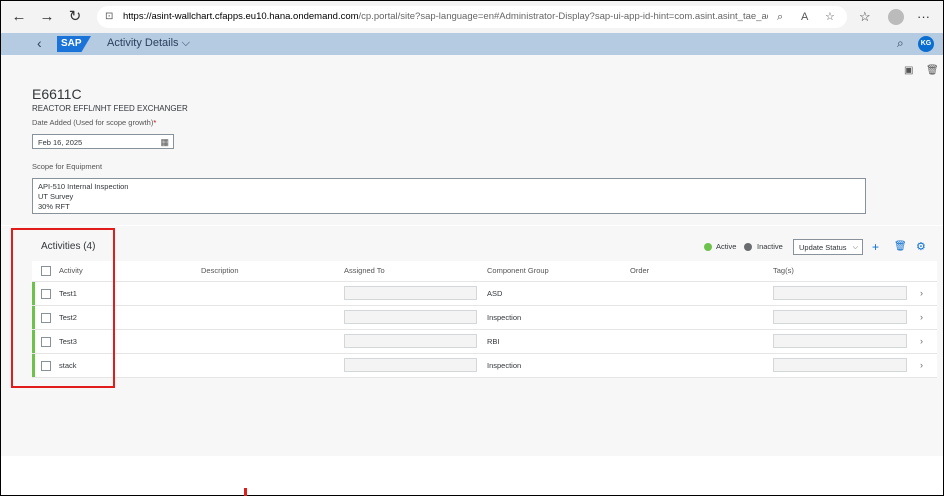  Describe the element at coordinates (932, 70) in the screenshot. I see `delete-icon: 🗑` at that location.